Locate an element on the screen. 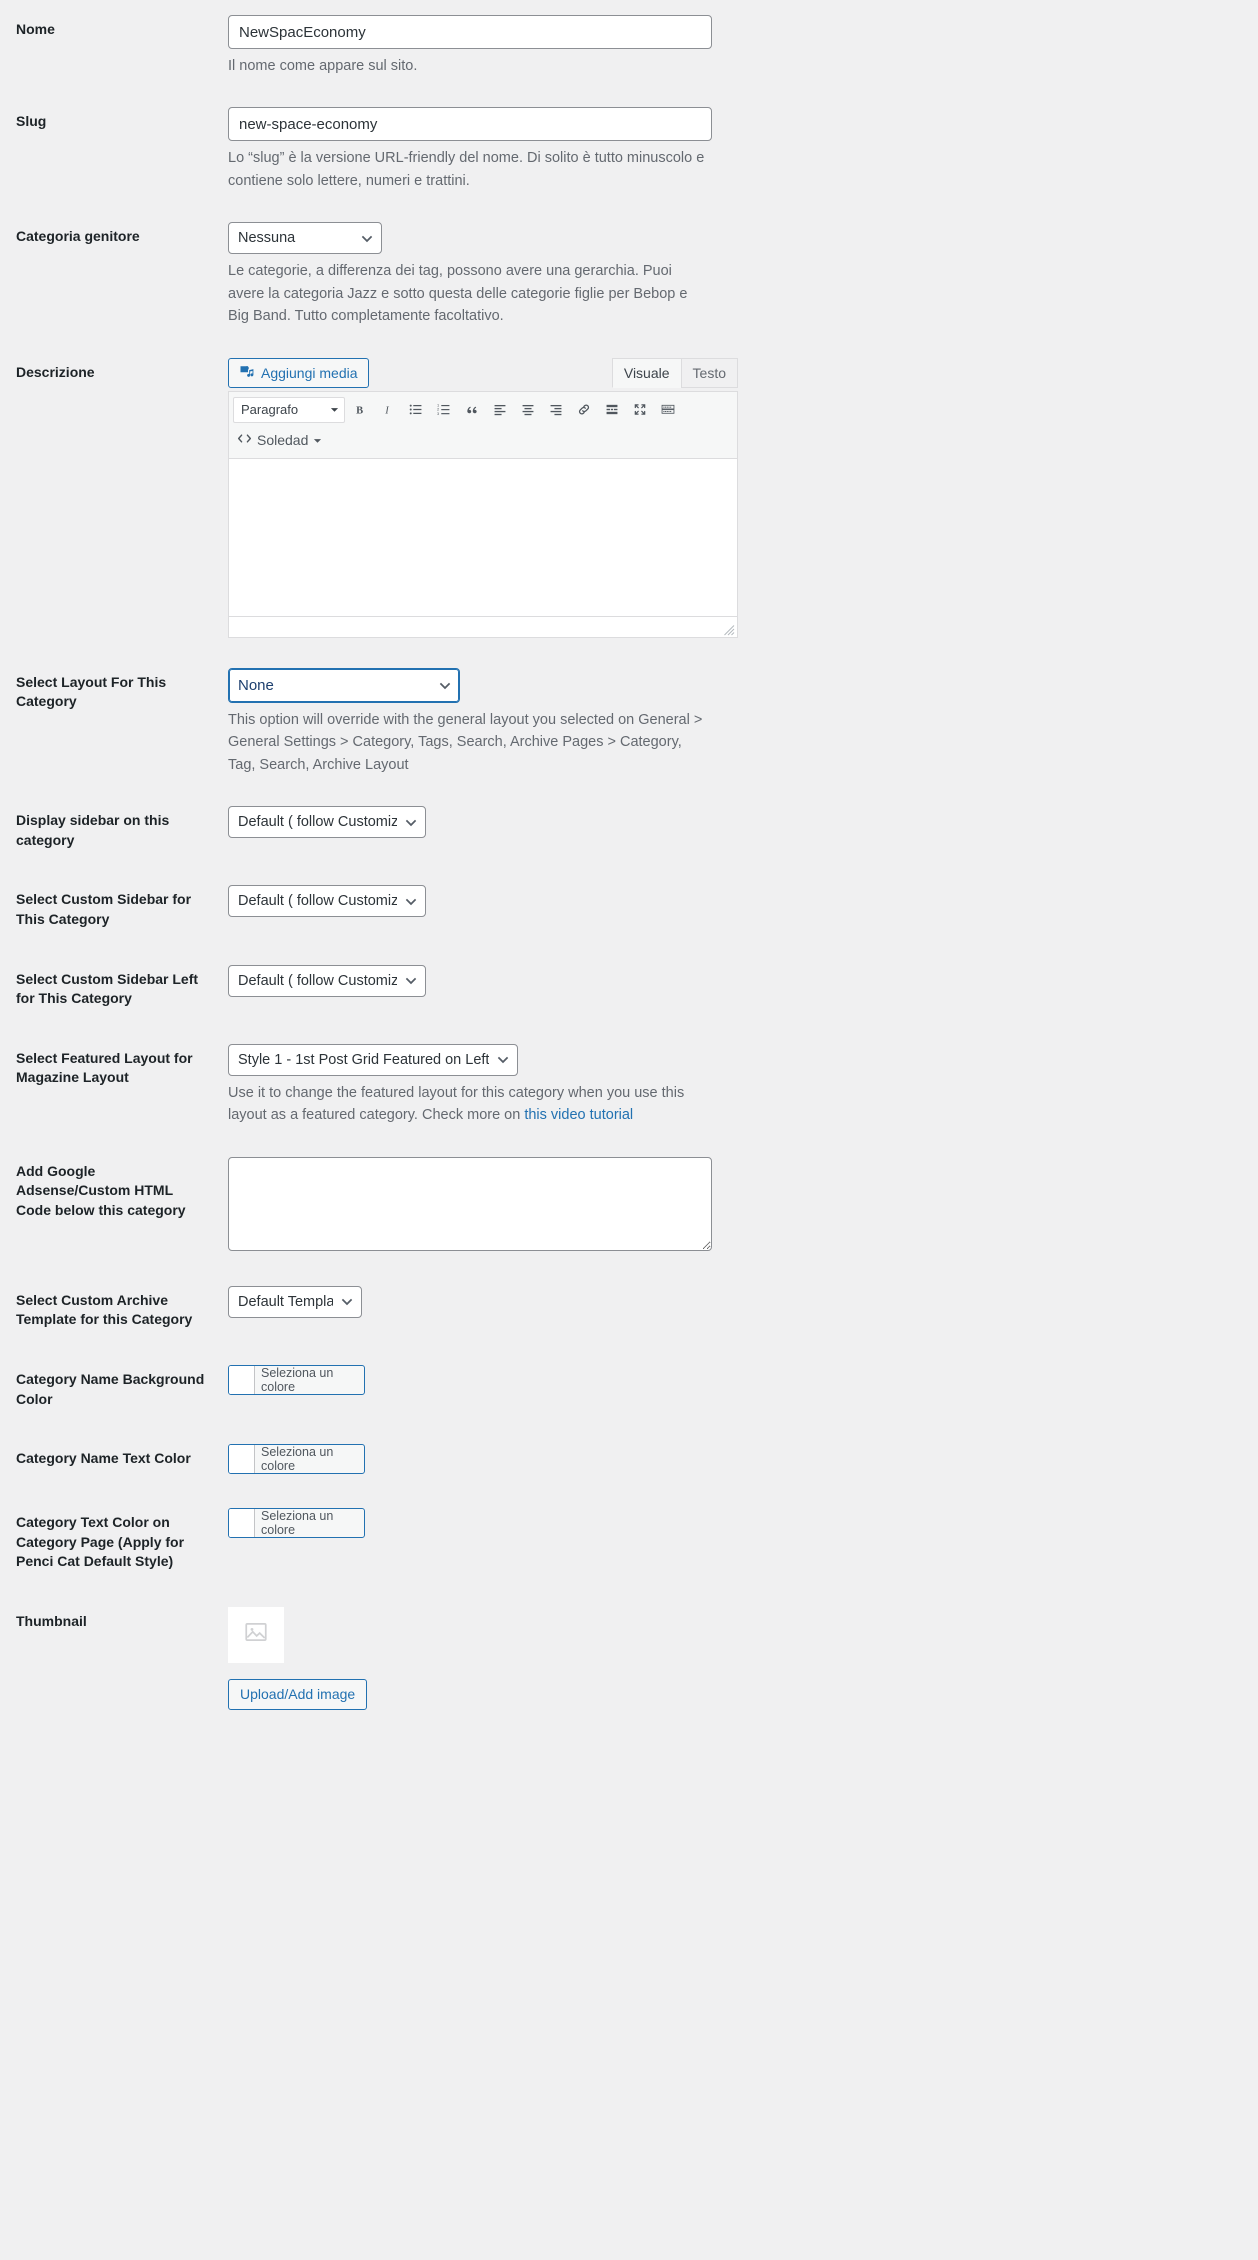  image-placeholder-icon is located at coordinates (256, 1634).